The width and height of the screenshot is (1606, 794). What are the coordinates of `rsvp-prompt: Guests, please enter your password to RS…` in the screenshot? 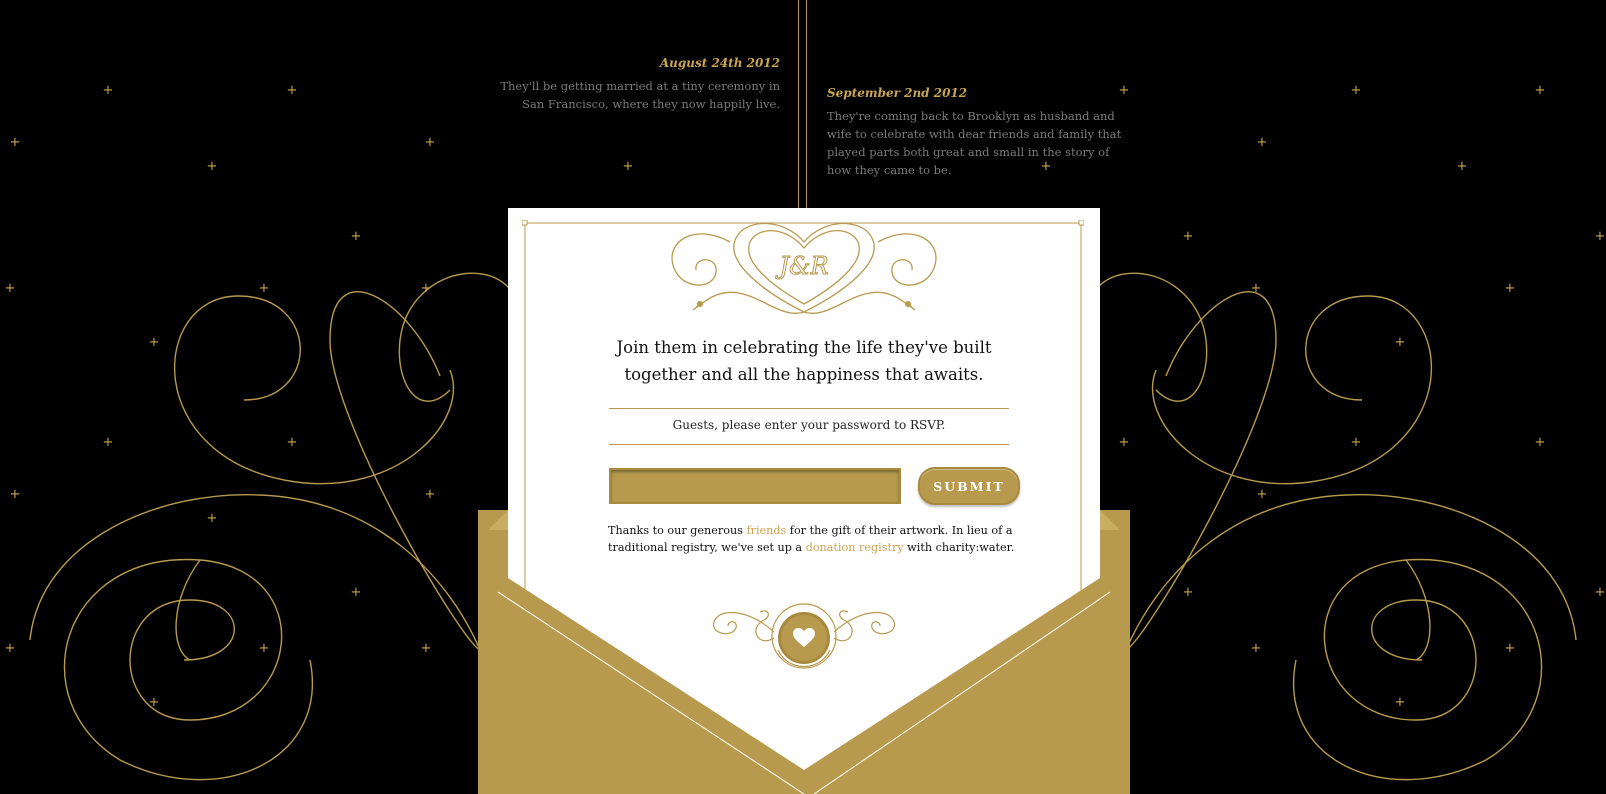 It's located at (809, 425).